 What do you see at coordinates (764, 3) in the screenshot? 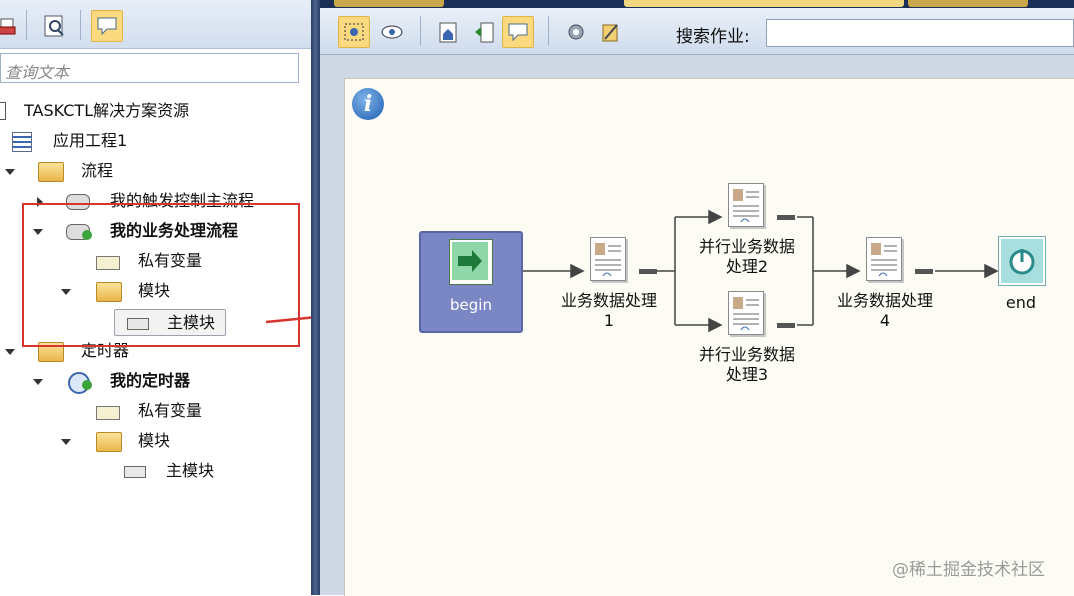
I see `document-tab-active` at bounding box center [764, 3].